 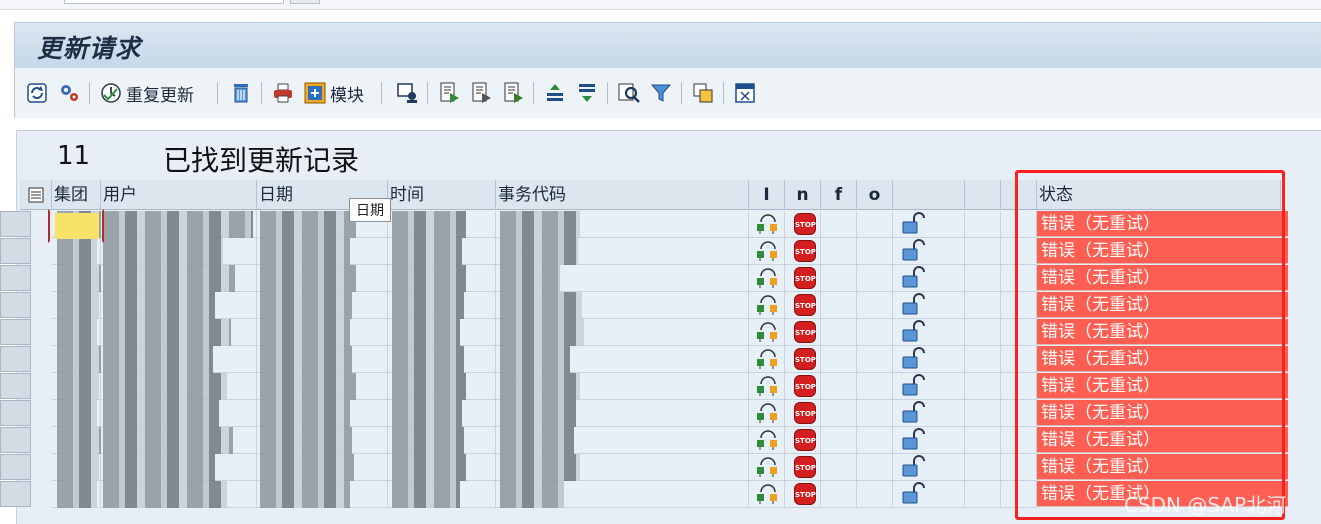 What do you see at coordinates (69, 93) in the screenshot?
I see `settings-button` at bounding box center [69, 93].